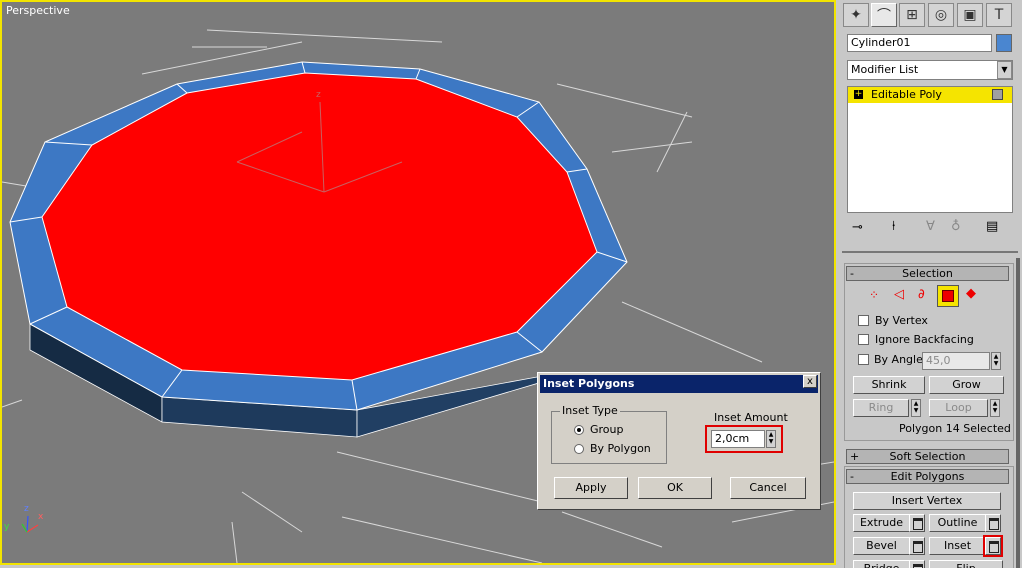  Describe the element at coordinates (607, 429) in the screenshot. I see `group-label: Group` at that location.